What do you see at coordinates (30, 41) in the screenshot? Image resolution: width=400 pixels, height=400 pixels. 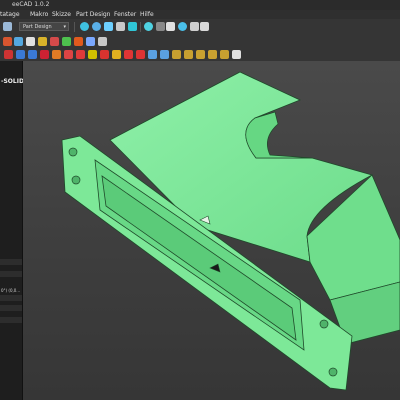 I see `document-icon` at bounding box center [30, 41].